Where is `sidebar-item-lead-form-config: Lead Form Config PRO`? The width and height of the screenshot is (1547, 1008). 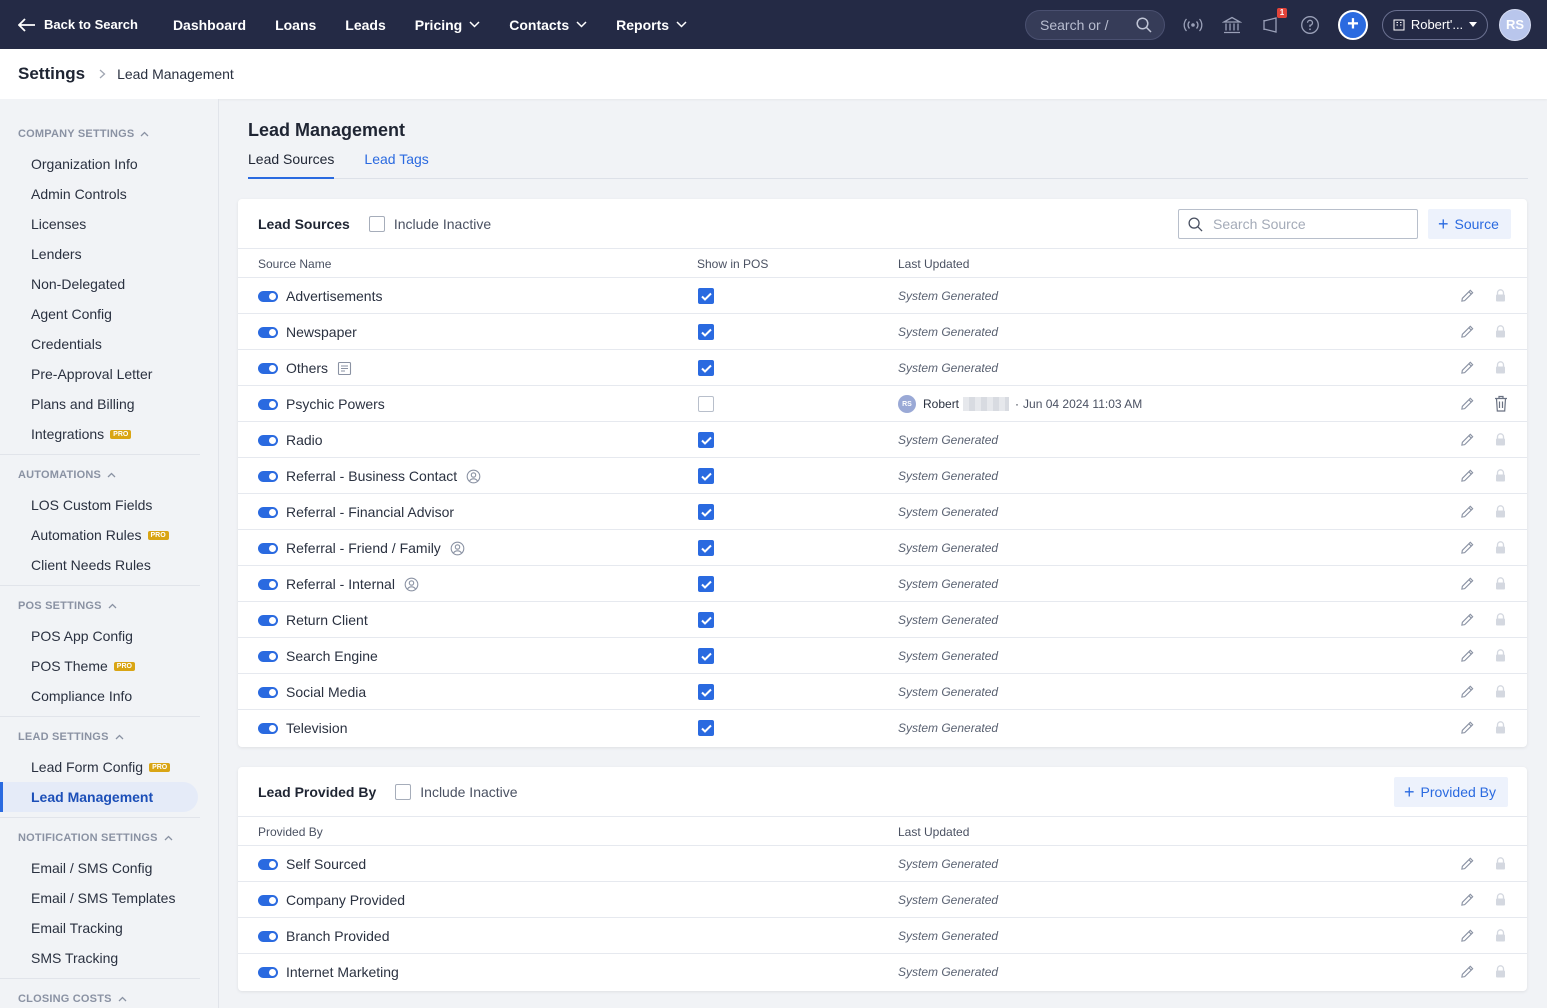 sidebar-item-lead-form-config: Lead Form Config PRO is located at coordinates (109, 767).